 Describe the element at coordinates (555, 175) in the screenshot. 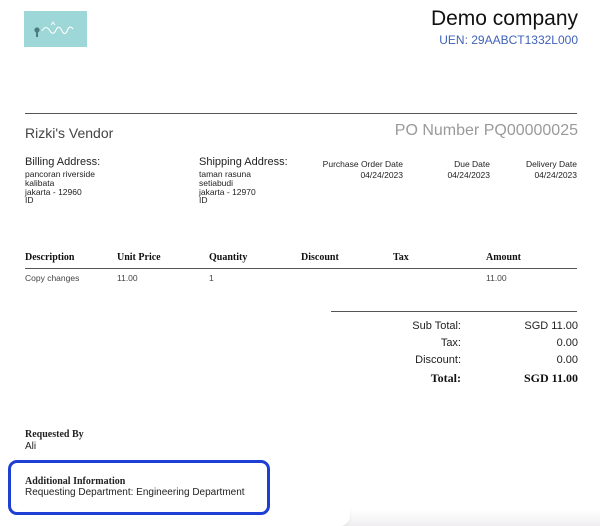

I see `delivery-date-value: 04/24/2023` at that location.